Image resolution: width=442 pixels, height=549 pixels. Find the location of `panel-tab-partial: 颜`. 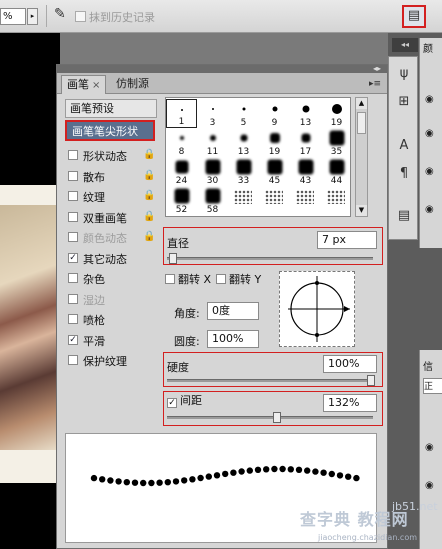

panel-tab-partial: 颜 is located at coordinates (428, 47).